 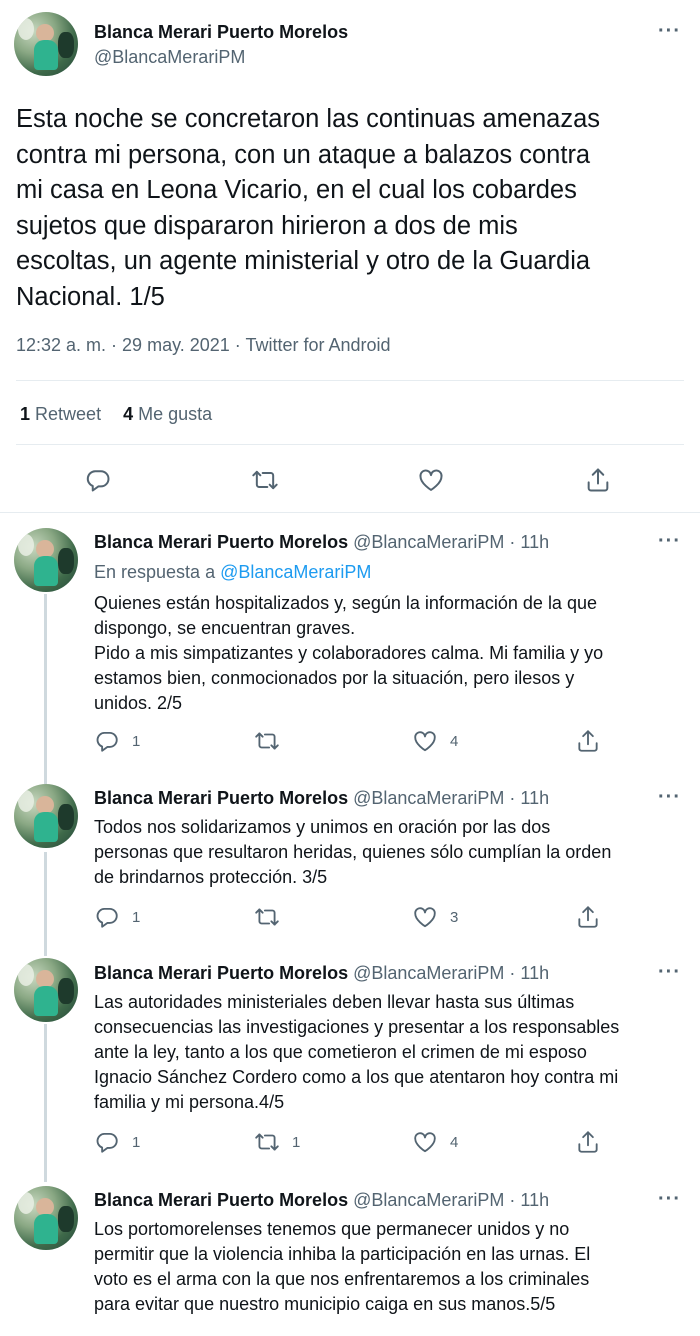 I want to click on retweet-icon, so click(x=265, y=480).